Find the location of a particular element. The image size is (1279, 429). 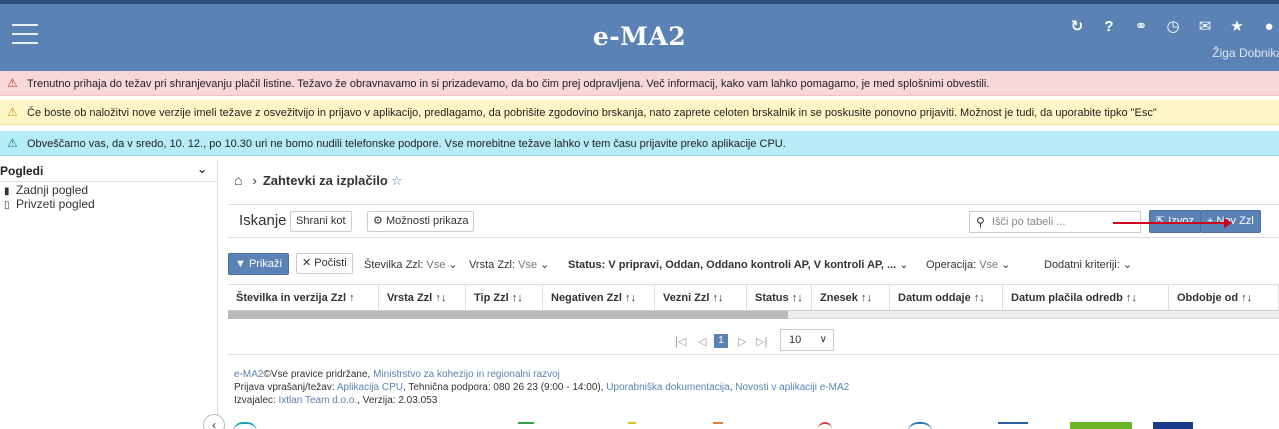

copyright-icon: © is located at coordinates (267, 374).